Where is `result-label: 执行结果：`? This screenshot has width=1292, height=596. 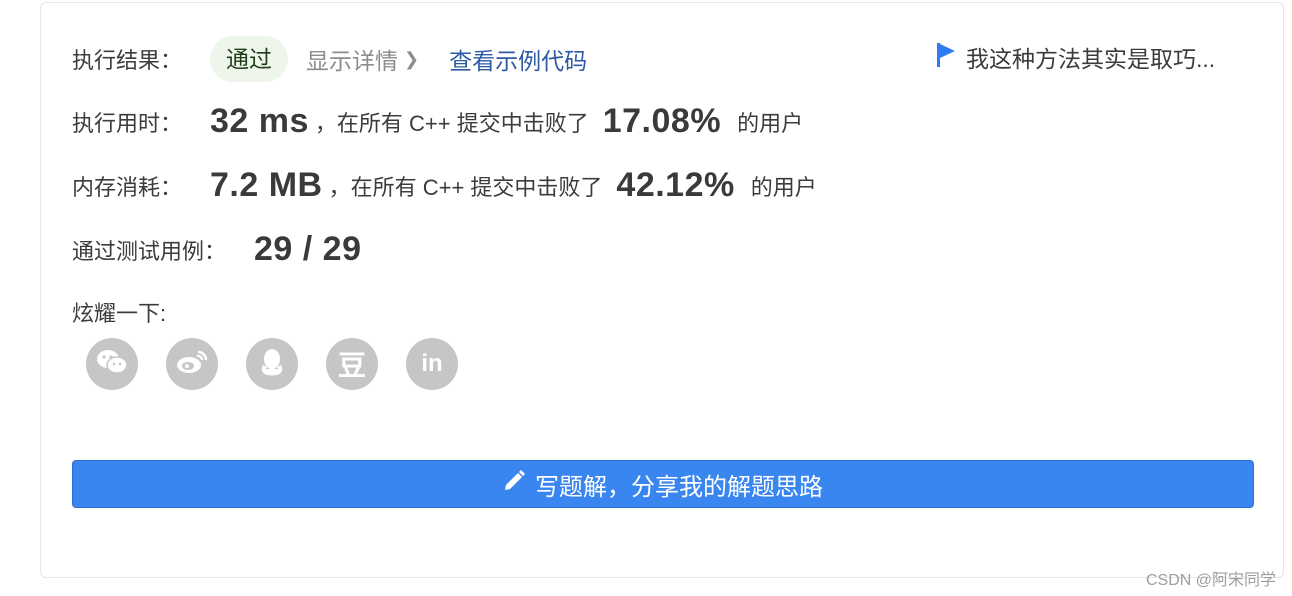
result-label: 执行结果： is located at coordinates (127, 60).